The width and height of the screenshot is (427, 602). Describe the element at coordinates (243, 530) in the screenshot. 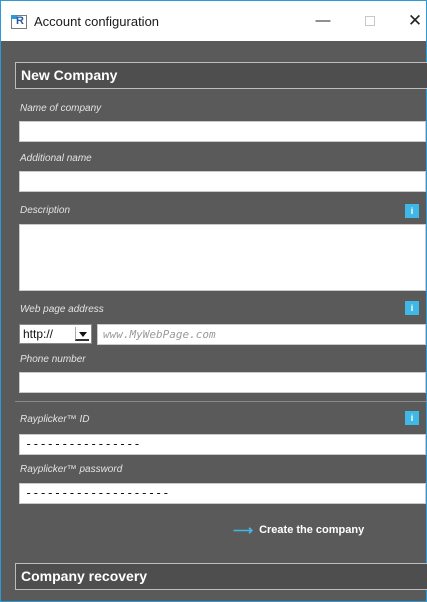

I see `arrow-right-icon: ⟶` at that location.